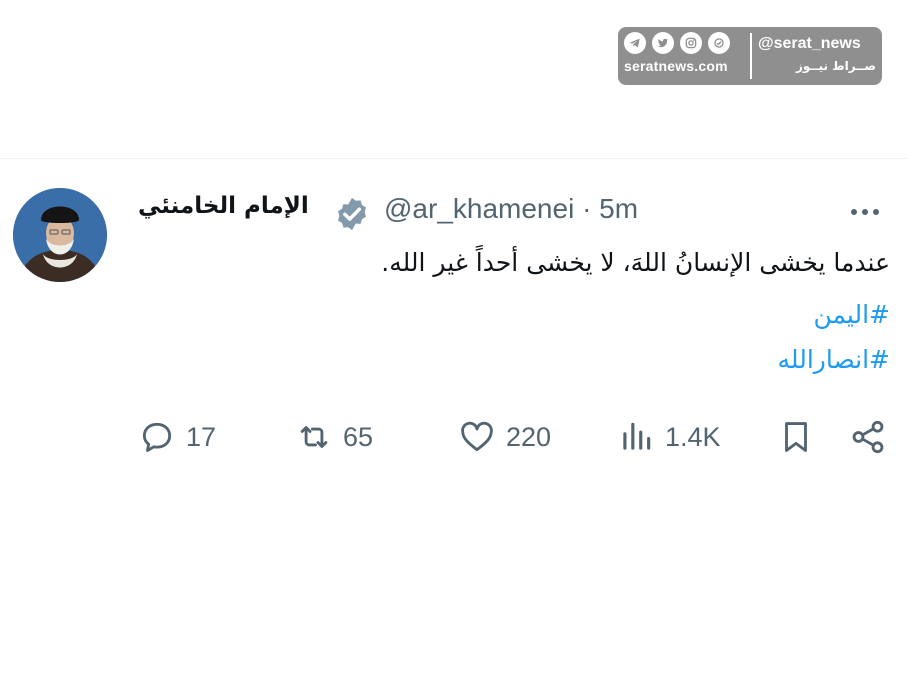 The width and height of the screenshot is (908, 675). What do you see at coordinates (352, 214) in the screenshot?
I see `verified-badge-icon` at bounding box center [352, 214].